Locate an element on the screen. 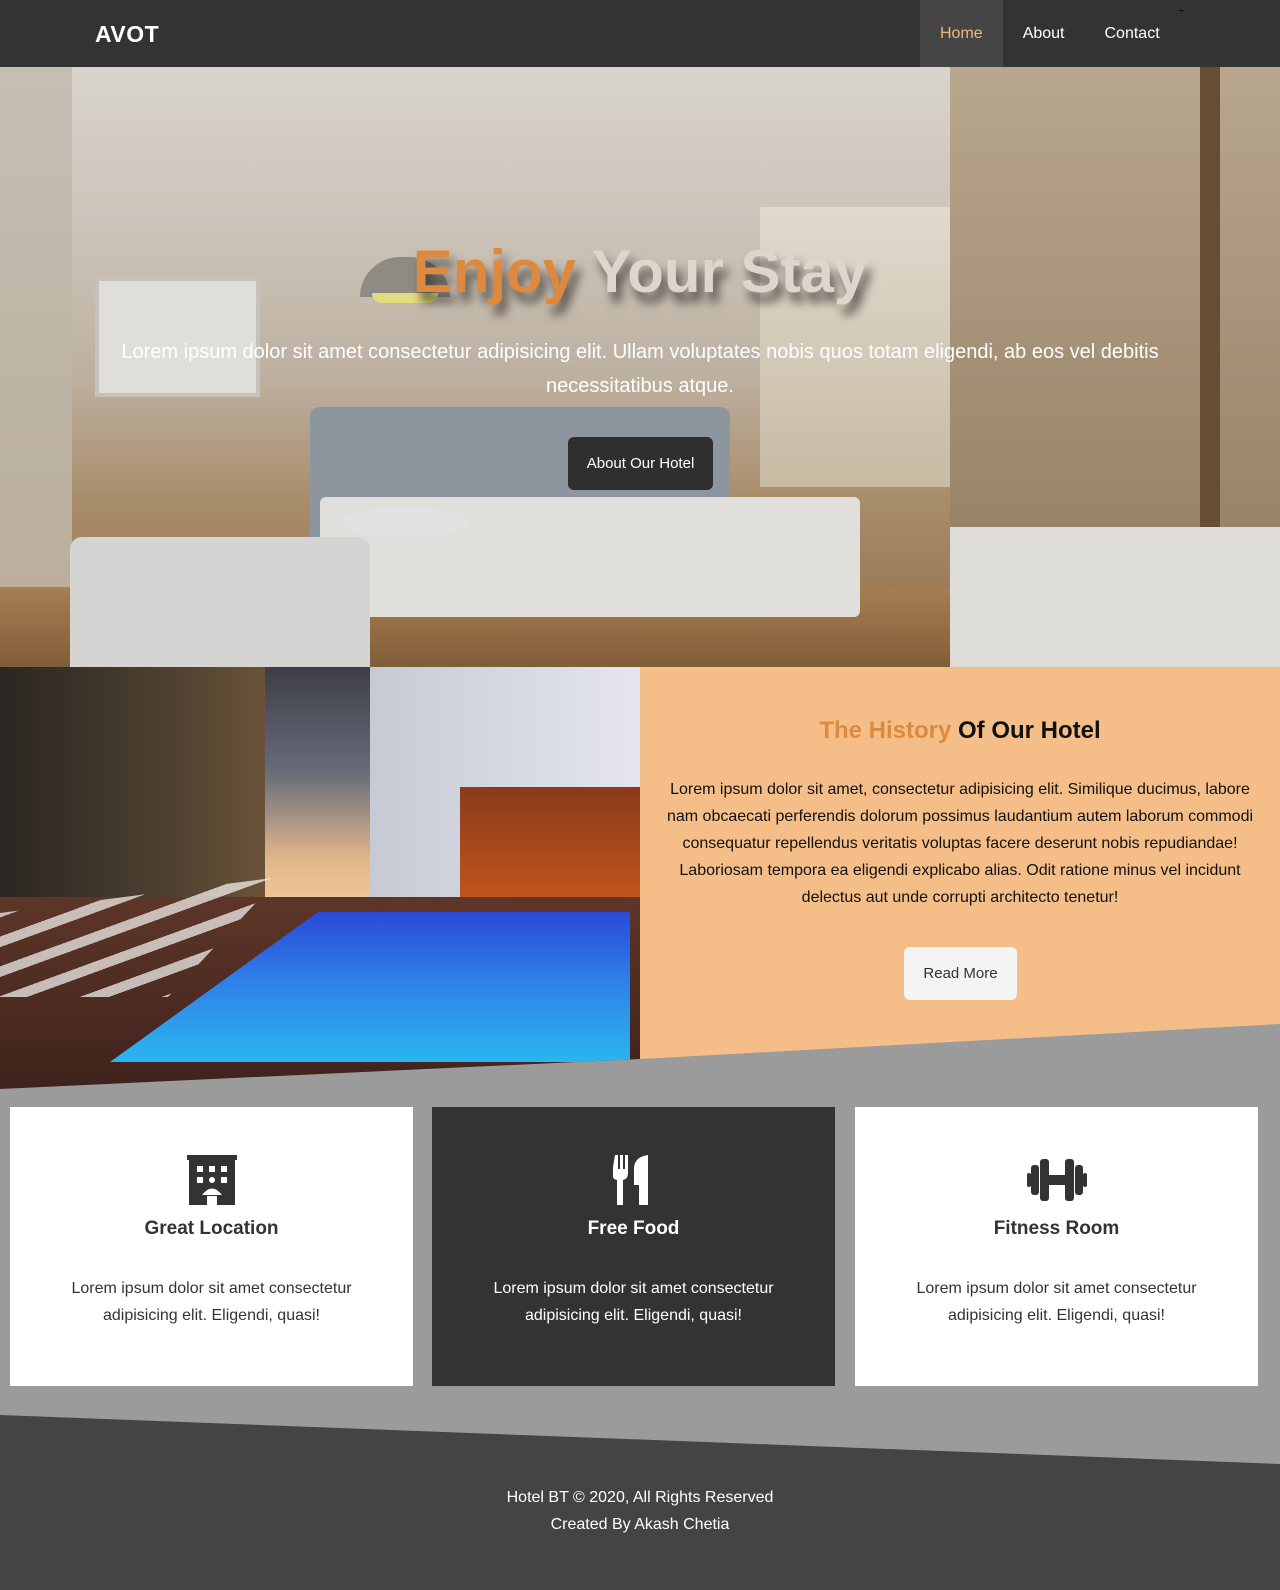 The height and width of the screenshot is (1590, 1280). read-more-button: Read More is located at coordinates (960, 973).